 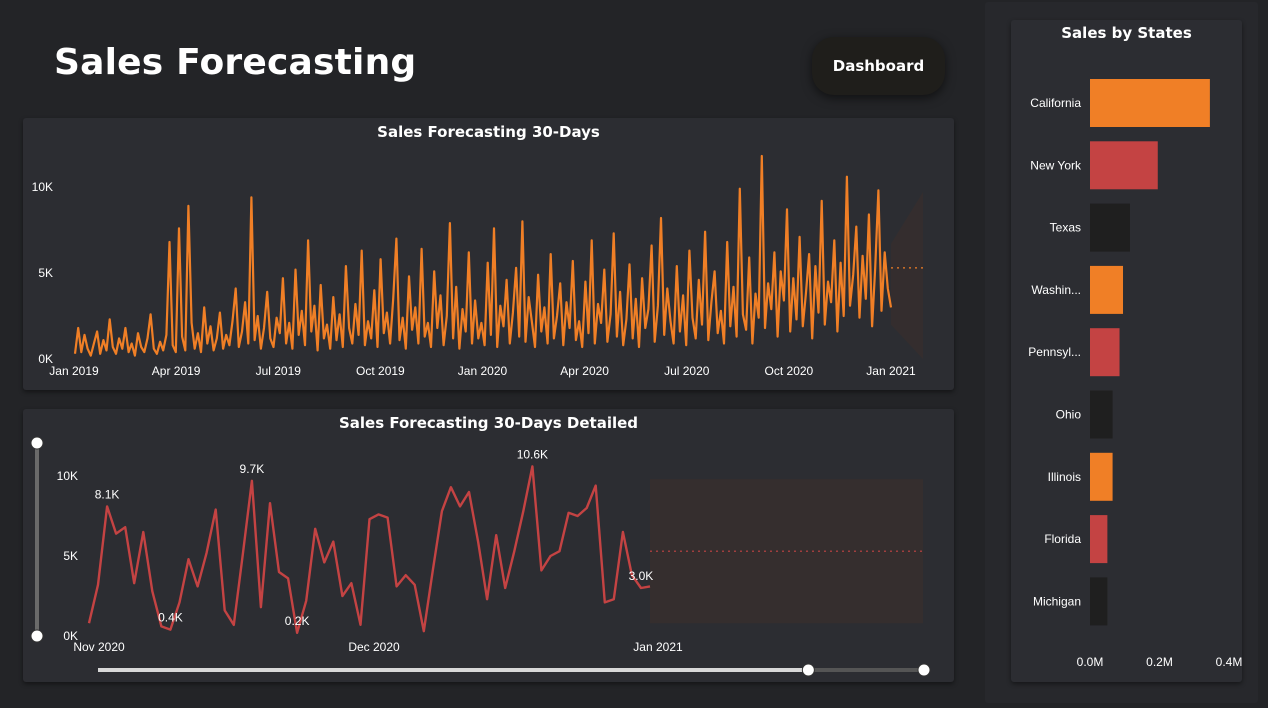 I want to click on state-label: Ohio, so click(x=1069, y=415).